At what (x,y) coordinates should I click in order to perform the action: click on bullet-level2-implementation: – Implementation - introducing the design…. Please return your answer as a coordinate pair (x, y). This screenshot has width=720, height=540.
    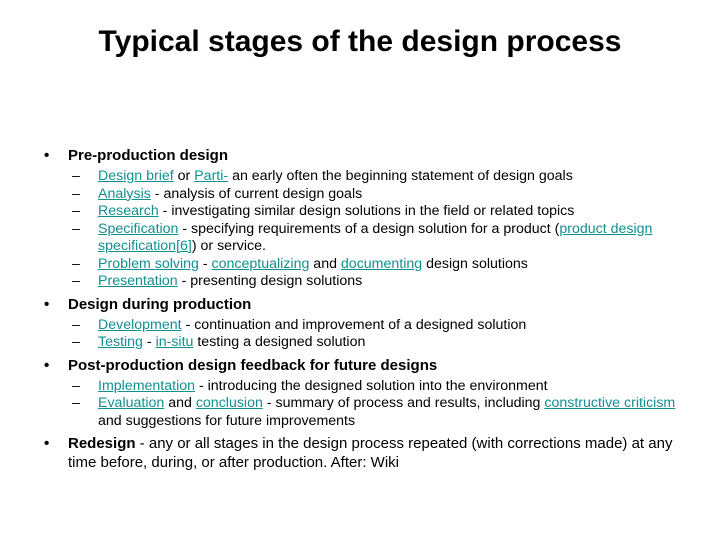
    Looking at the image, I should click on (364, 387).